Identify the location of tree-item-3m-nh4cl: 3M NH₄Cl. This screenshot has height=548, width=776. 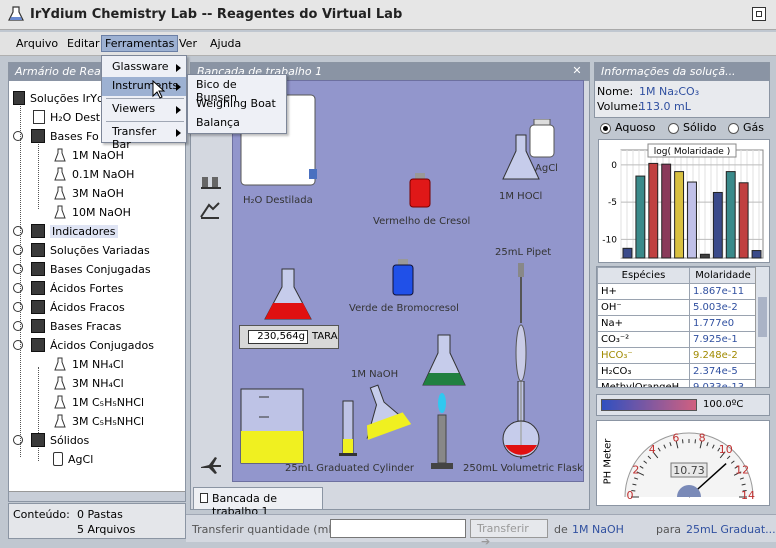
(88, 383).